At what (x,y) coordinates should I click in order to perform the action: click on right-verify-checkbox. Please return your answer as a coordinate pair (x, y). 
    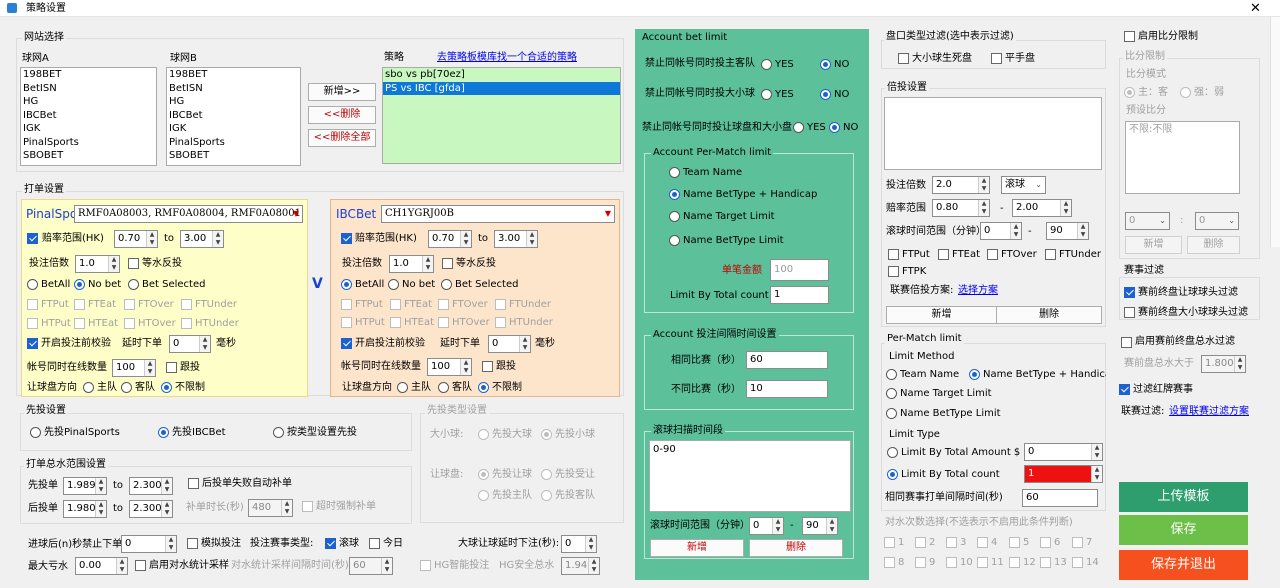
    Looking at the image, I should click on (346, 343).